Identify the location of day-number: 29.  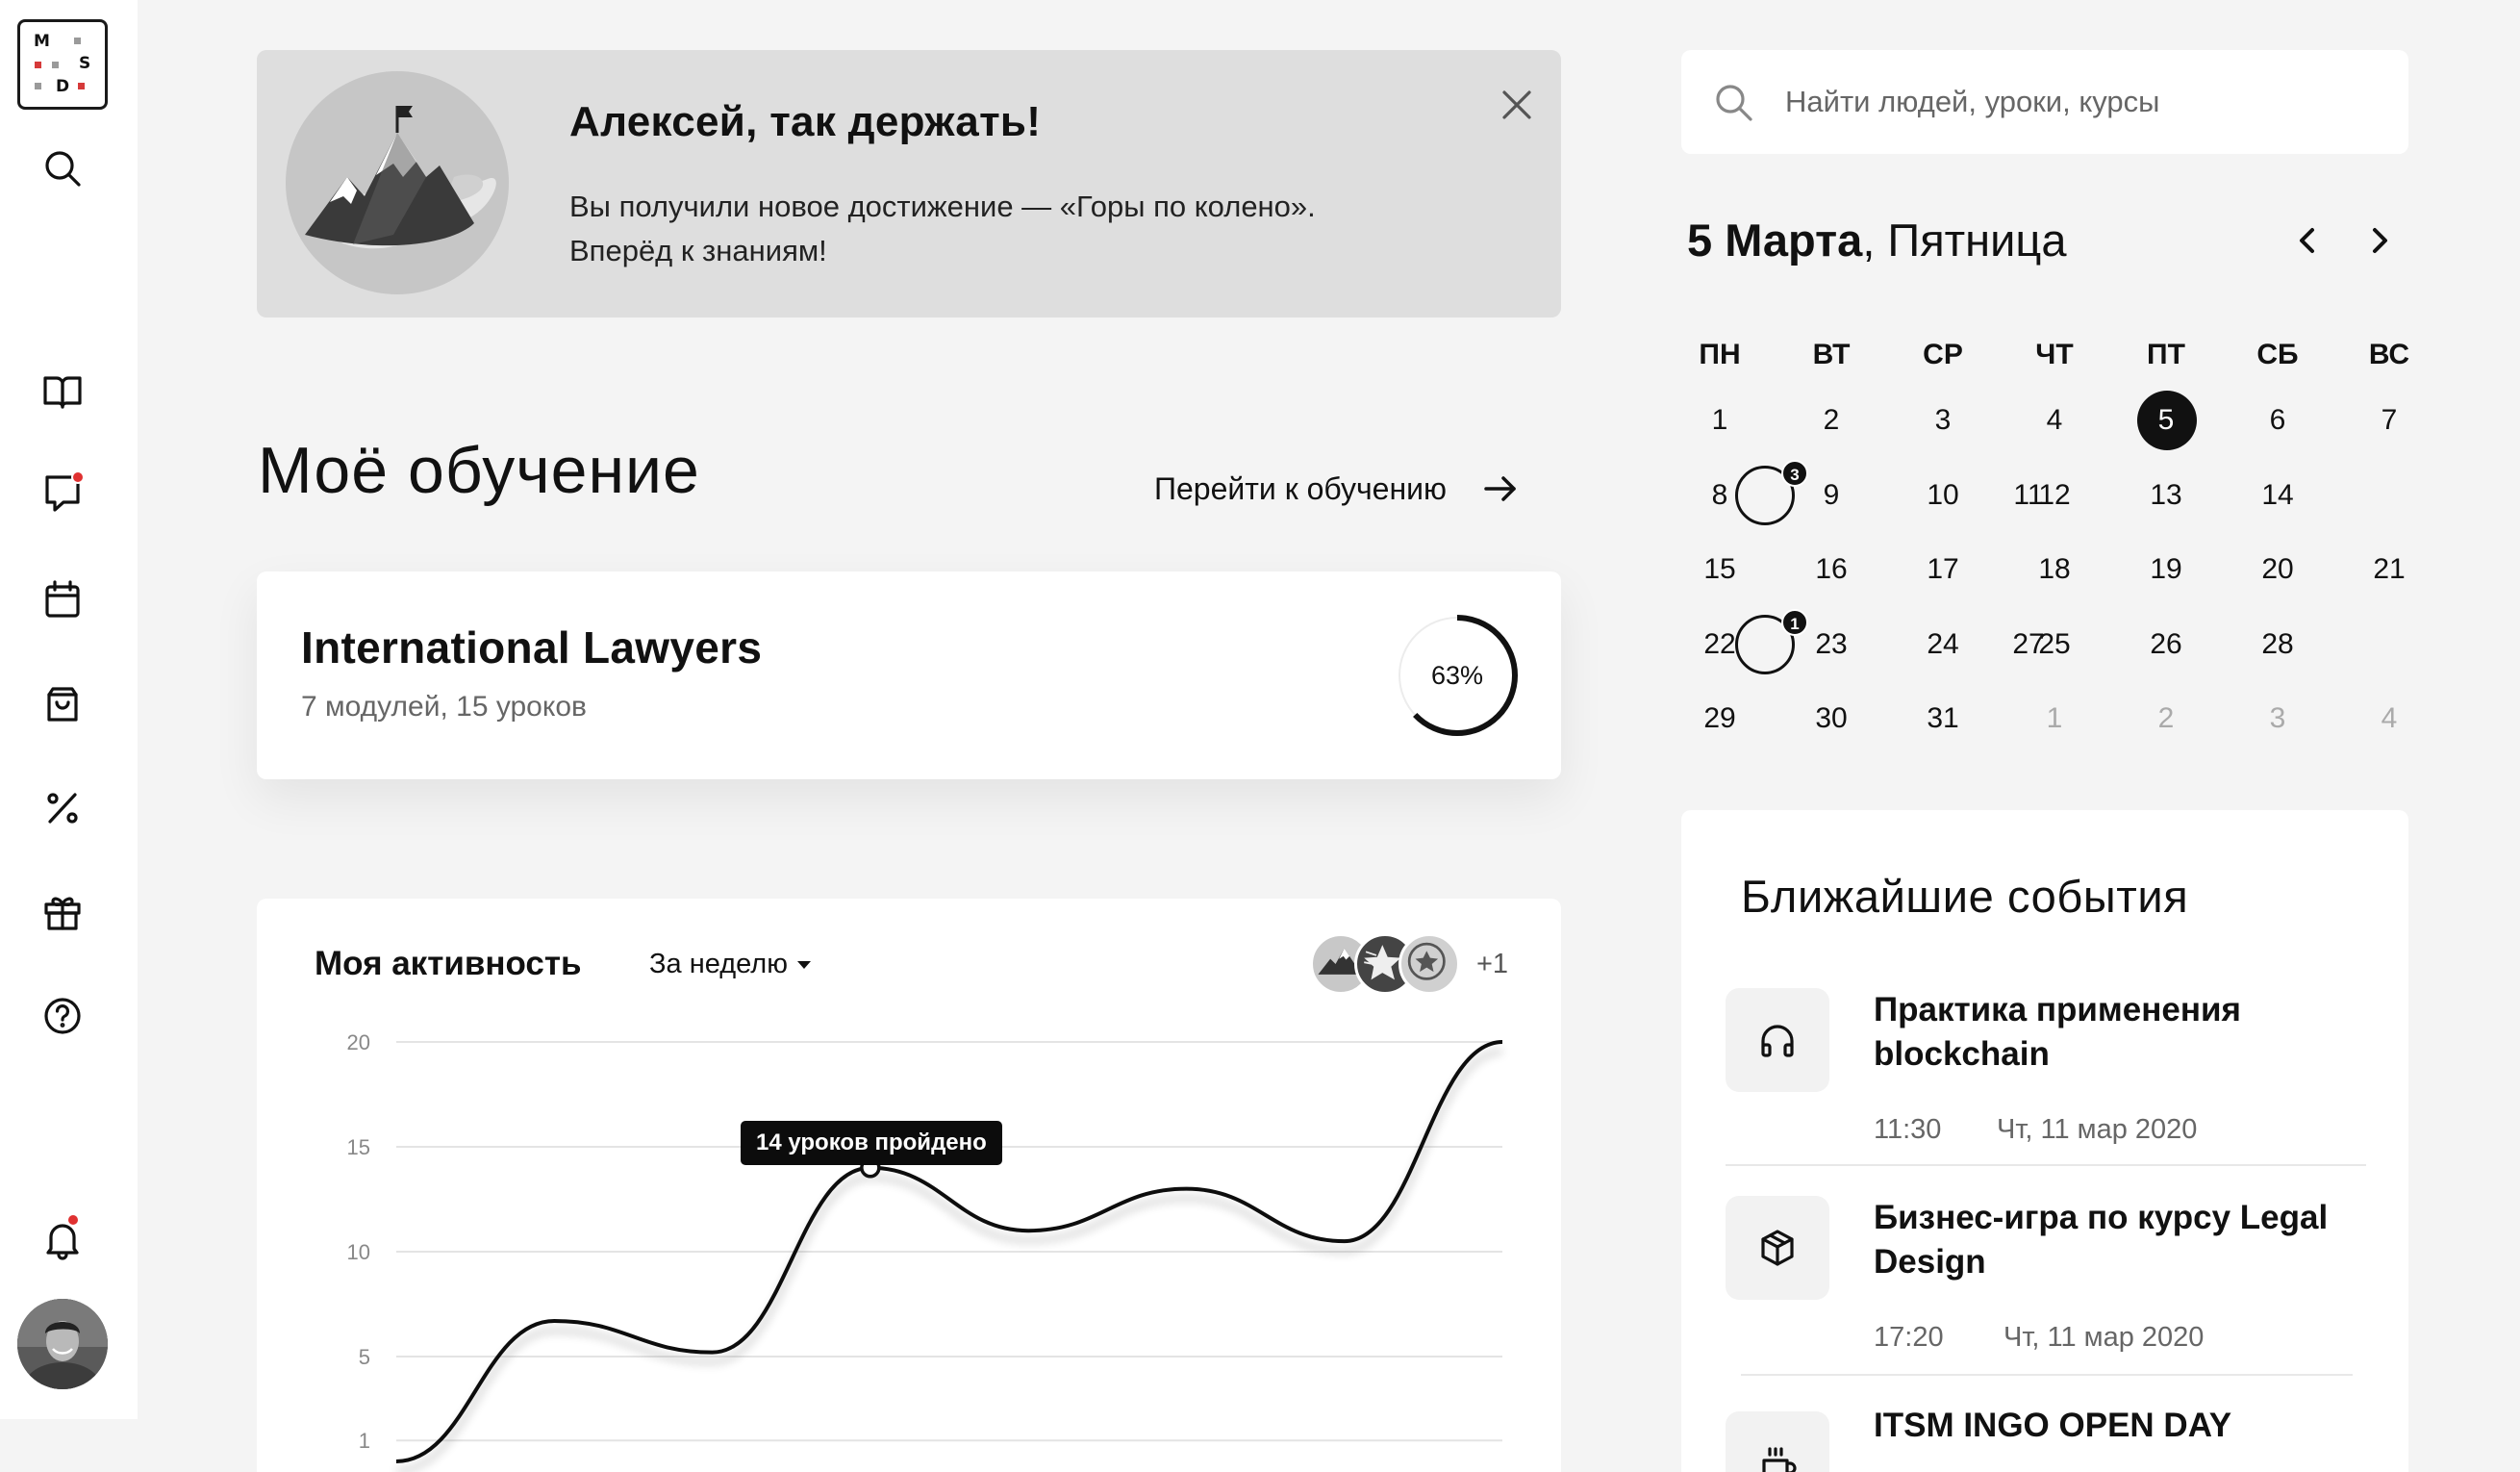
(1720, 718).